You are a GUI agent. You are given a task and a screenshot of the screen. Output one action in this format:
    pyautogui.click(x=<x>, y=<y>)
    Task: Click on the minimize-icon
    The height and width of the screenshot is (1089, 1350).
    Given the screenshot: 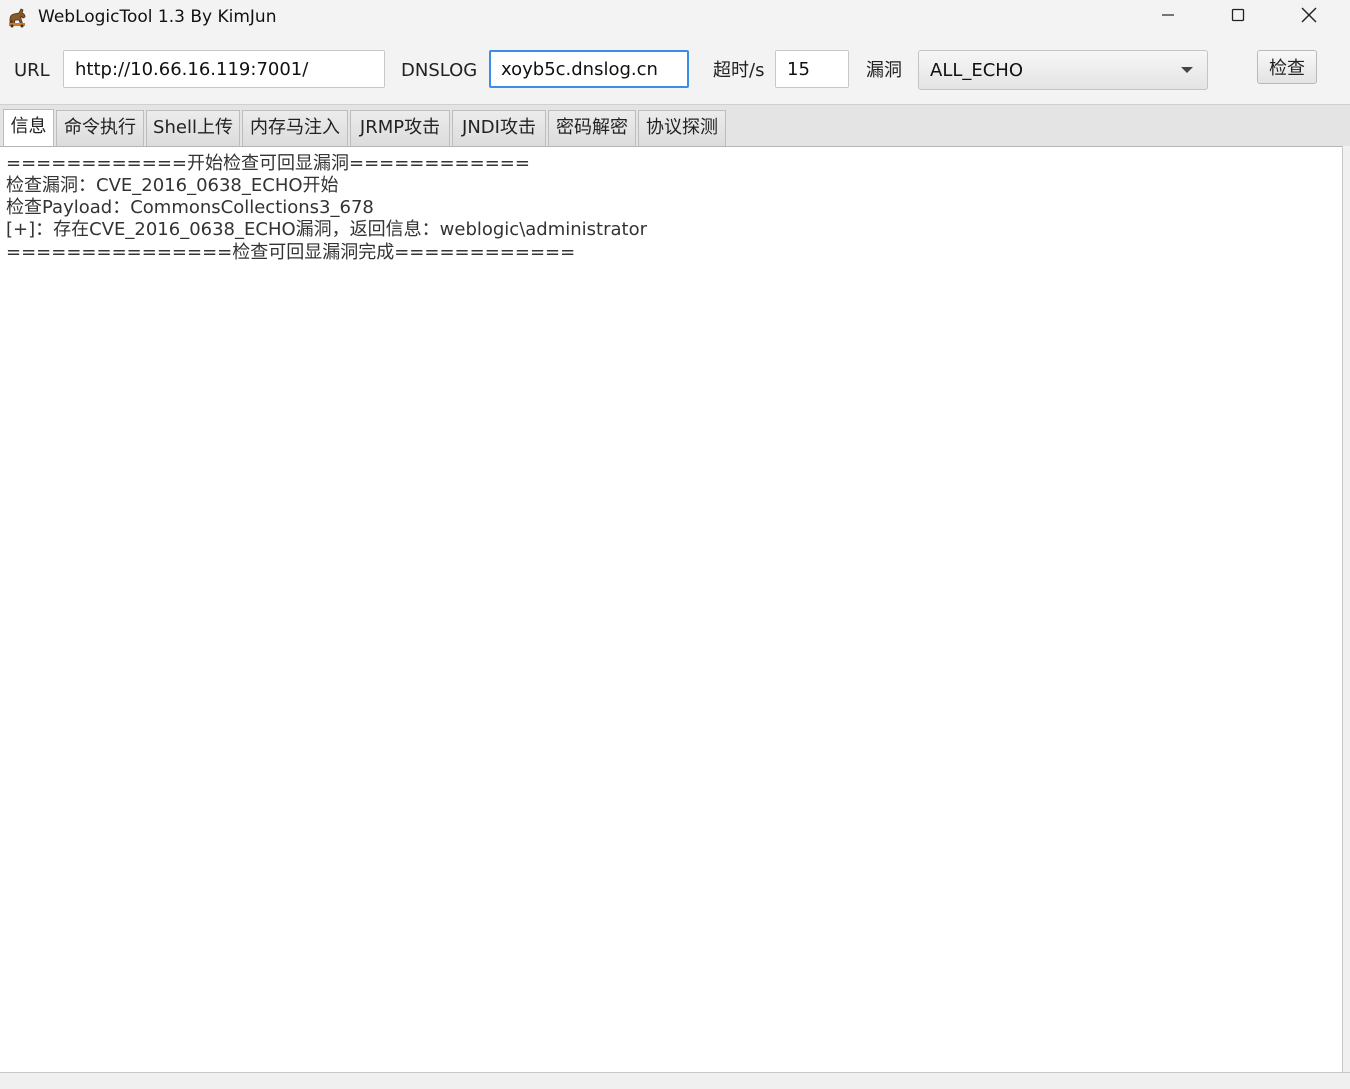 What is the action you would take?
    pyautogui.click(x=1168, y=17)
    